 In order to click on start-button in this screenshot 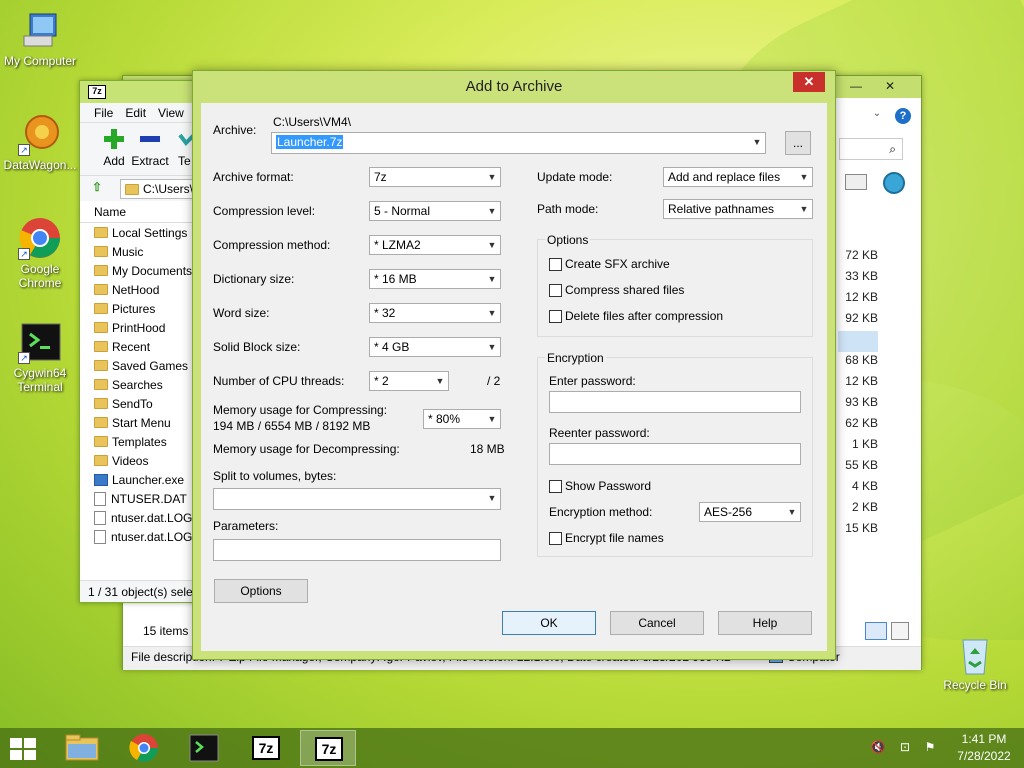, I will do `click(23, 749)`.